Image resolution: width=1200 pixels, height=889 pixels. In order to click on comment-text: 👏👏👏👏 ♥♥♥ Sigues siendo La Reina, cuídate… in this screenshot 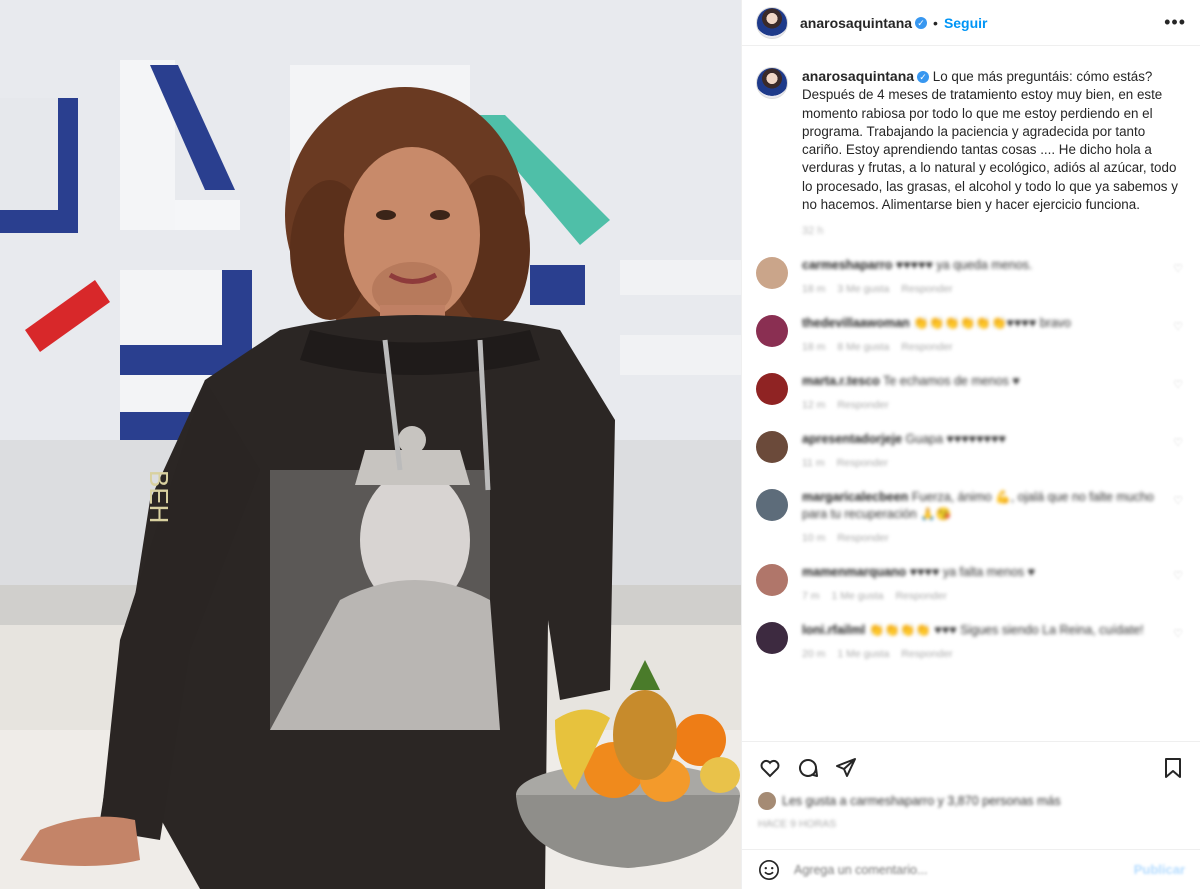, I will do `click(1006, 630)`.